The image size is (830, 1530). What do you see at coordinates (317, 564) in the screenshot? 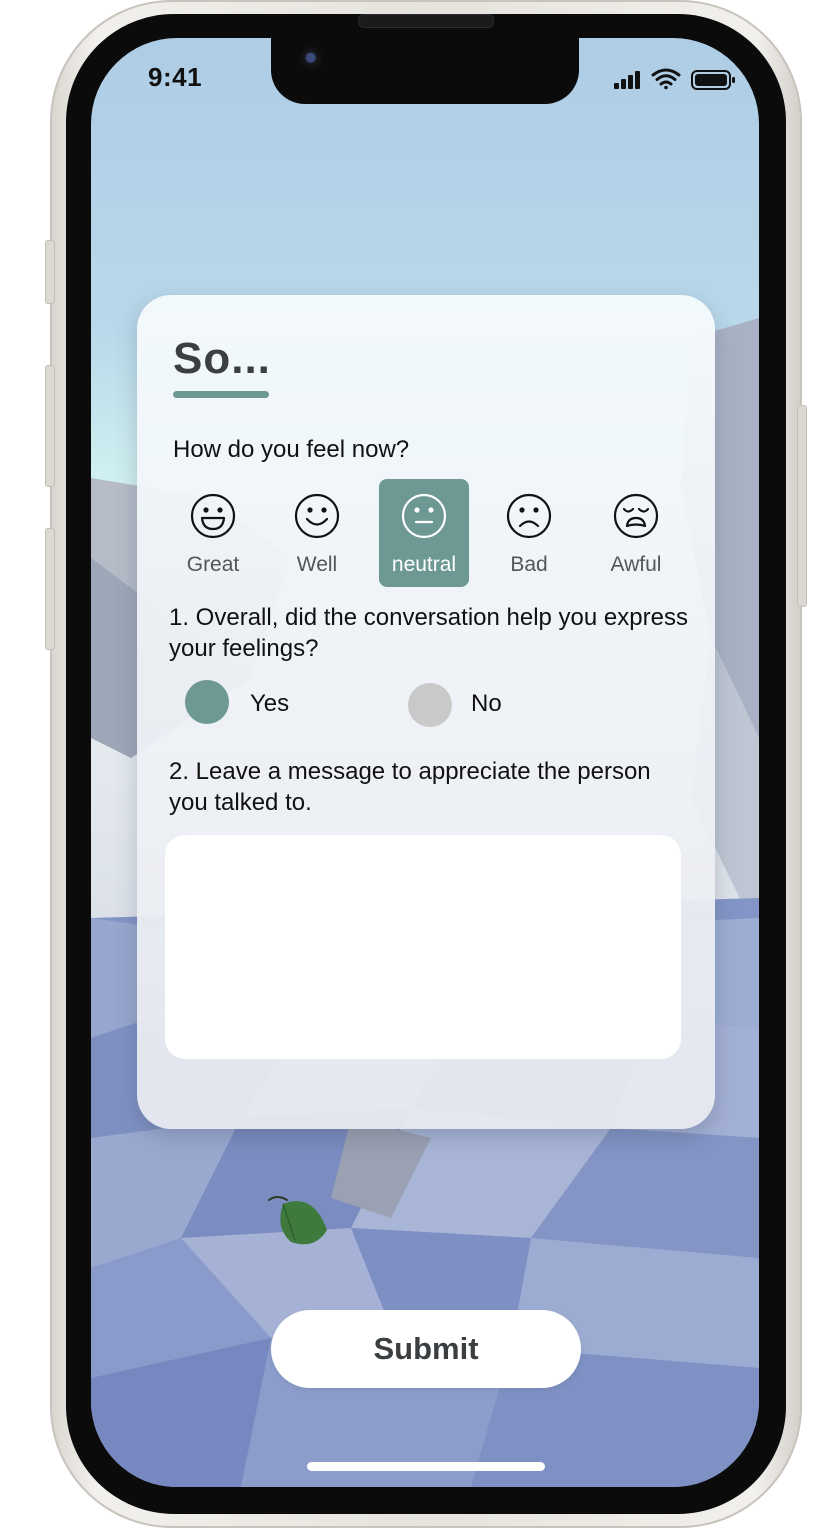
I see `mood-label: Well` at bounding box center [317, 564].